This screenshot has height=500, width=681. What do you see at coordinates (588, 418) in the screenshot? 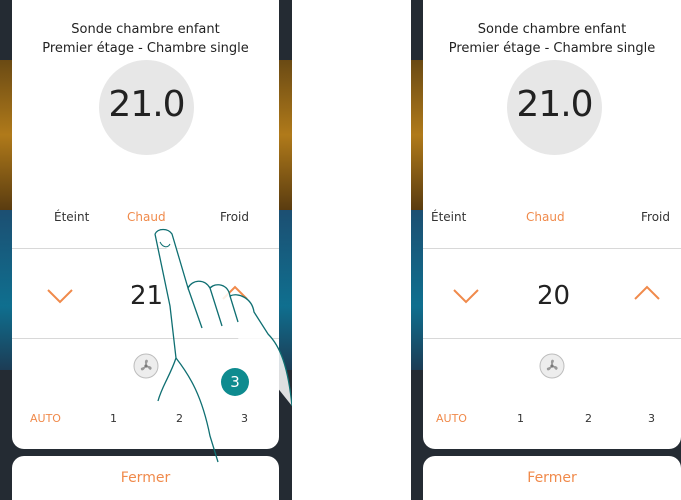
I see `fan-speed-2: 2` at bounding box center [588, 418].